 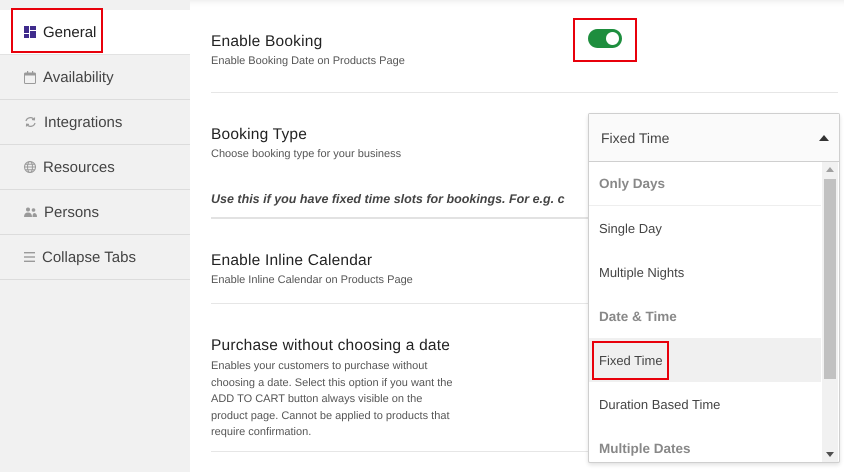 I want to click on people-icon, so click(x=30, y=212).